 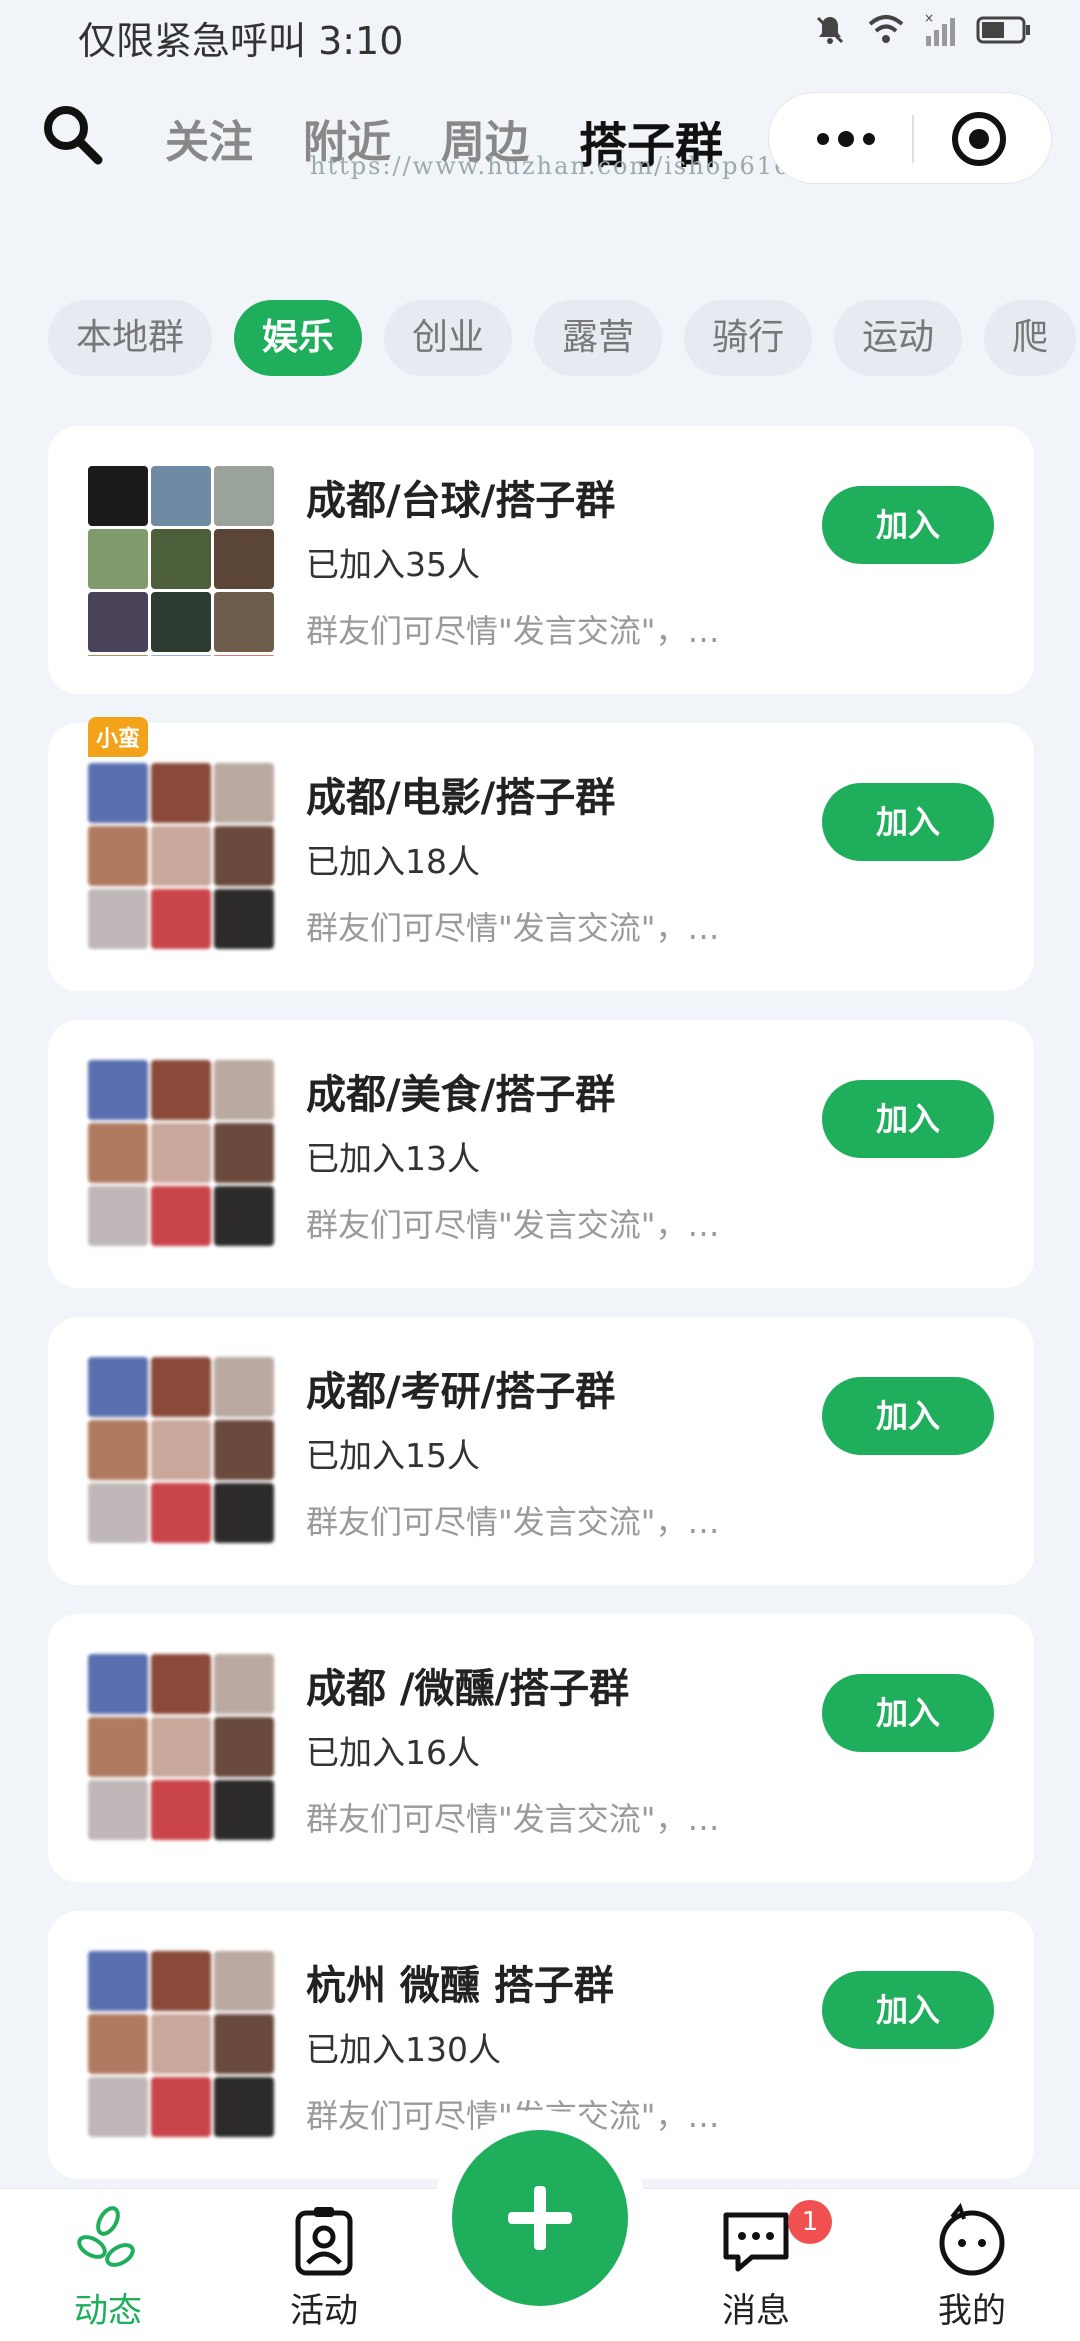 What do you see at coordinates (598, 338) in the screenshot?
I see `chip-camping: 露营` at bounding box center [598, 338].